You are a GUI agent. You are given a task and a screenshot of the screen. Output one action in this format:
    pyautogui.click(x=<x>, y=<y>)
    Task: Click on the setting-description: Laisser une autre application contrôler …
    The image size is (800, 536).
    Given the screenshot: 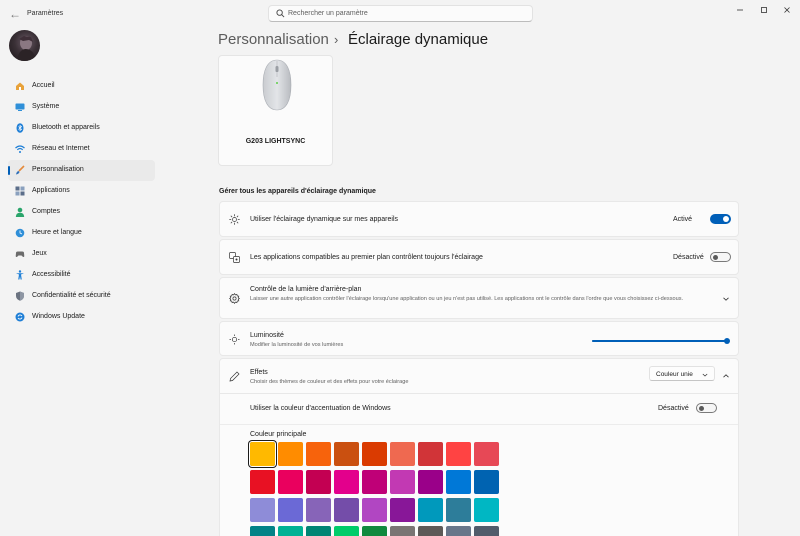 What is the action you would take?
    pyautogui.click(x=467, y=299)
    